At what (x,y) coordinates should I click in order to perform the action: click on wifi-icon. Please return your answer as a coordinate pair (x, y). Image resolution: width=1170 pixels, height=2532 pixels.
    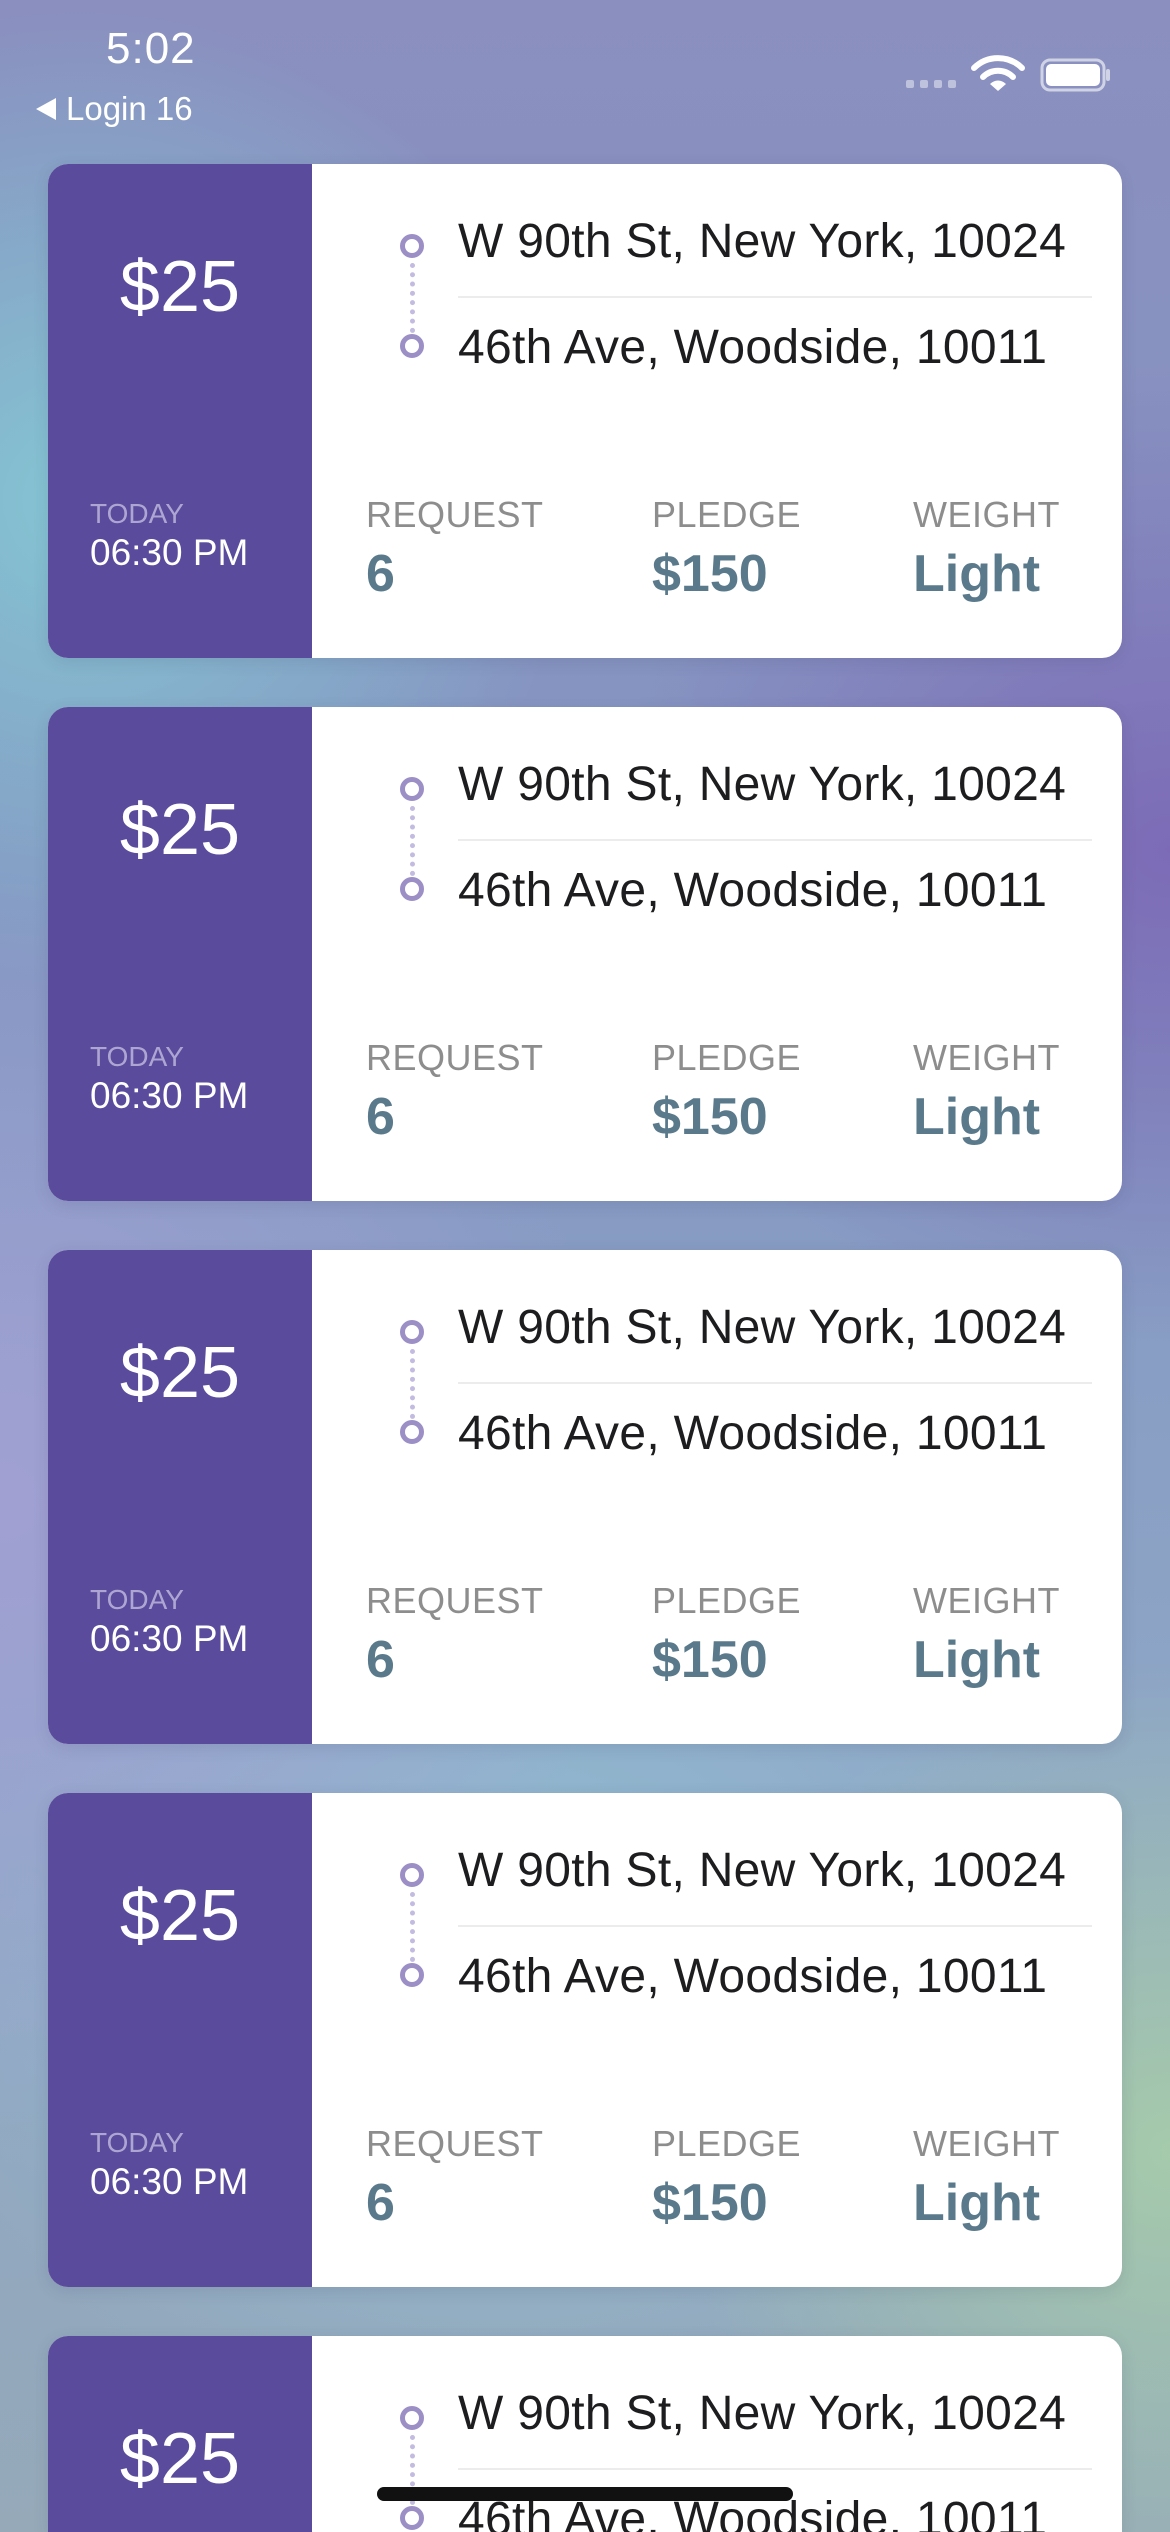
    Looking at the image, I should click on (998, 73).